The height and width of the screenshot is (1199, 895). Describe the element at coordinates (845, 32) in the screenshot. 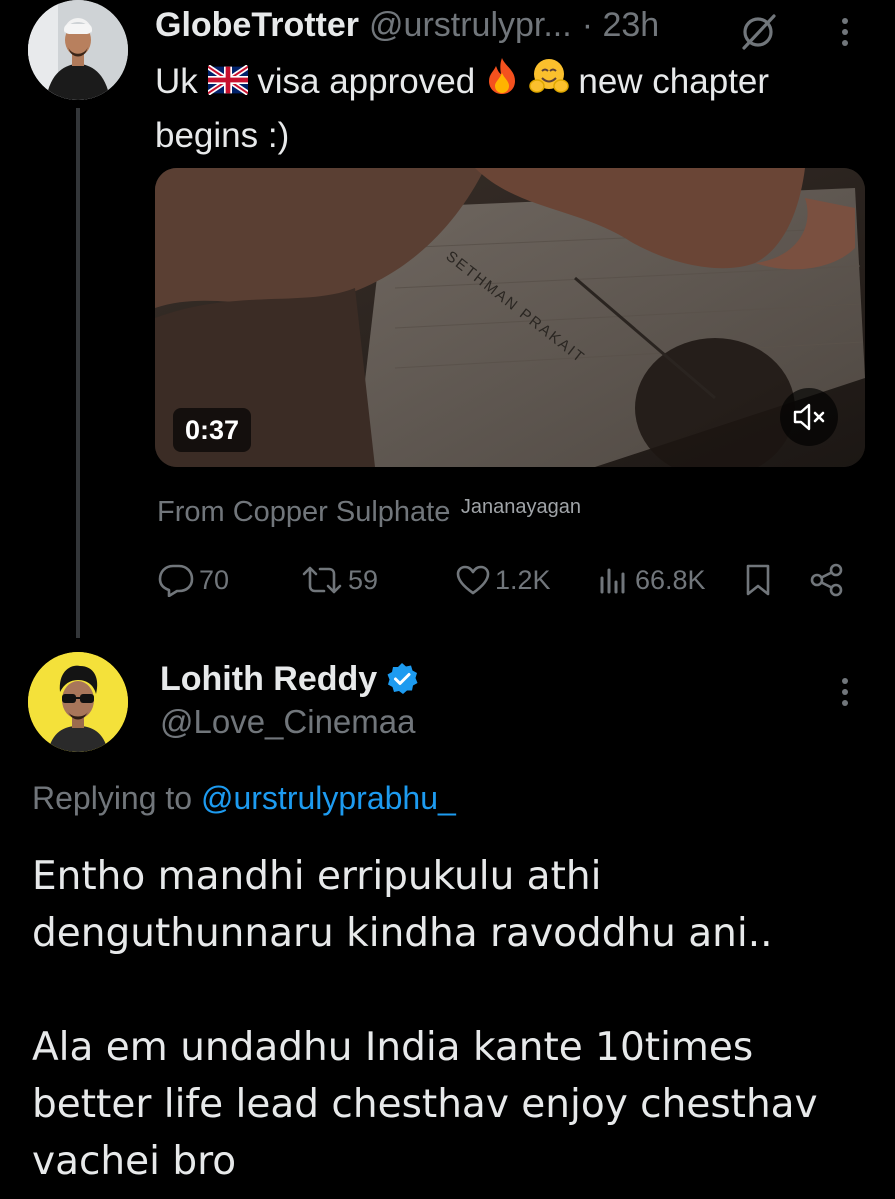

I see `parent-more-icon` at that location.